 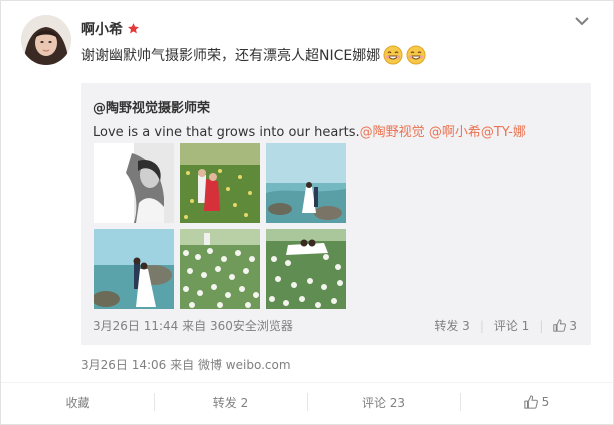 What do you see at coordinates (451, 325) in the screenshot?
I see `repost-forward-button: 转发 3` at bounding box center [451, 325].